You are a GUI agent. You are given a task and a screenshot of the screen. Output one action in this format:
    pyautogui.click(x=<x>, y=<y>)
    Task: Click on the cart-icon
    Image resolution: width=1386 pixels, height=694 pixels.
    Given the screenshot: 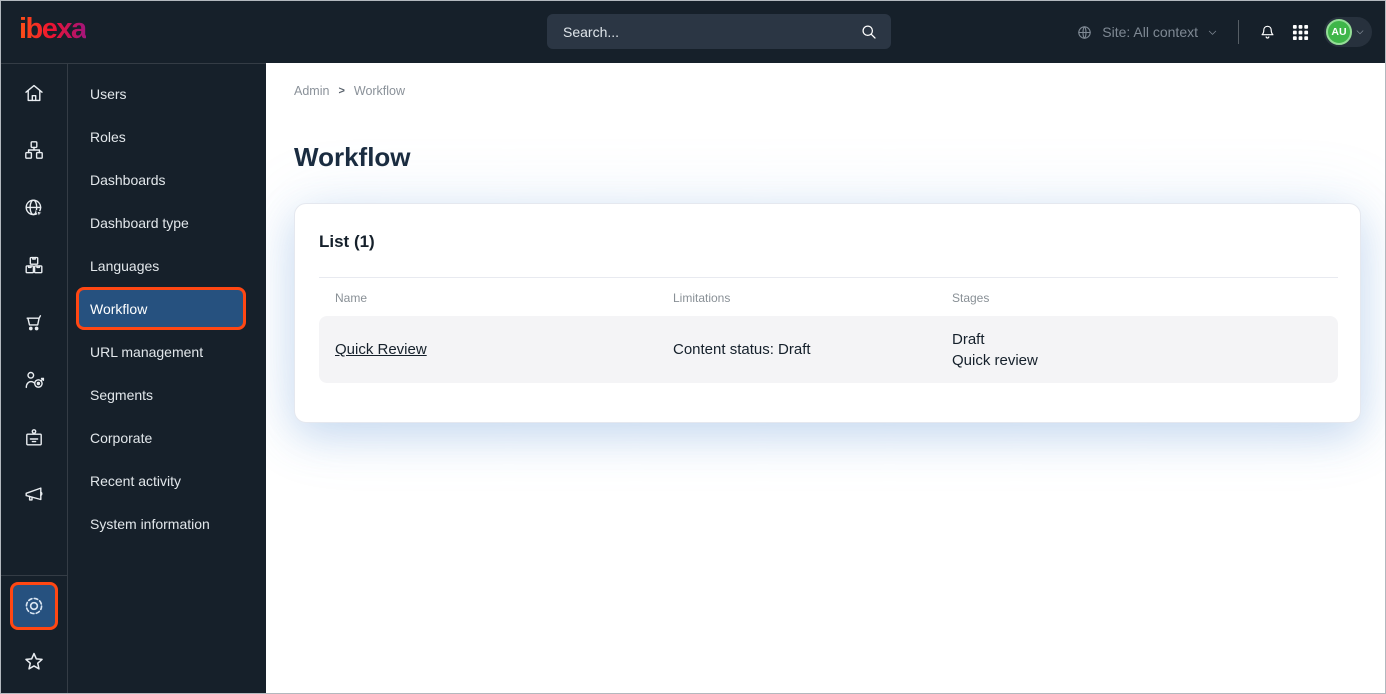 What is the action you would take?
    pyautogui.click(x=34, y=323)
    